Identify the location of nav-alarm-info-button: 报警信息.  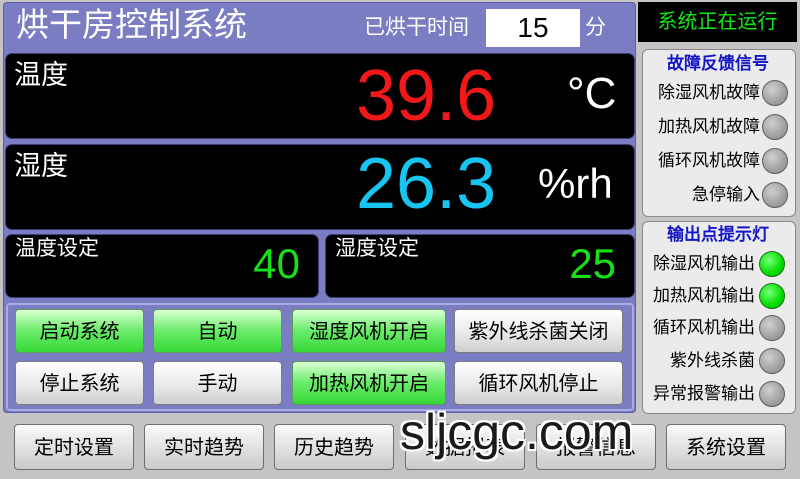
(596, 447).